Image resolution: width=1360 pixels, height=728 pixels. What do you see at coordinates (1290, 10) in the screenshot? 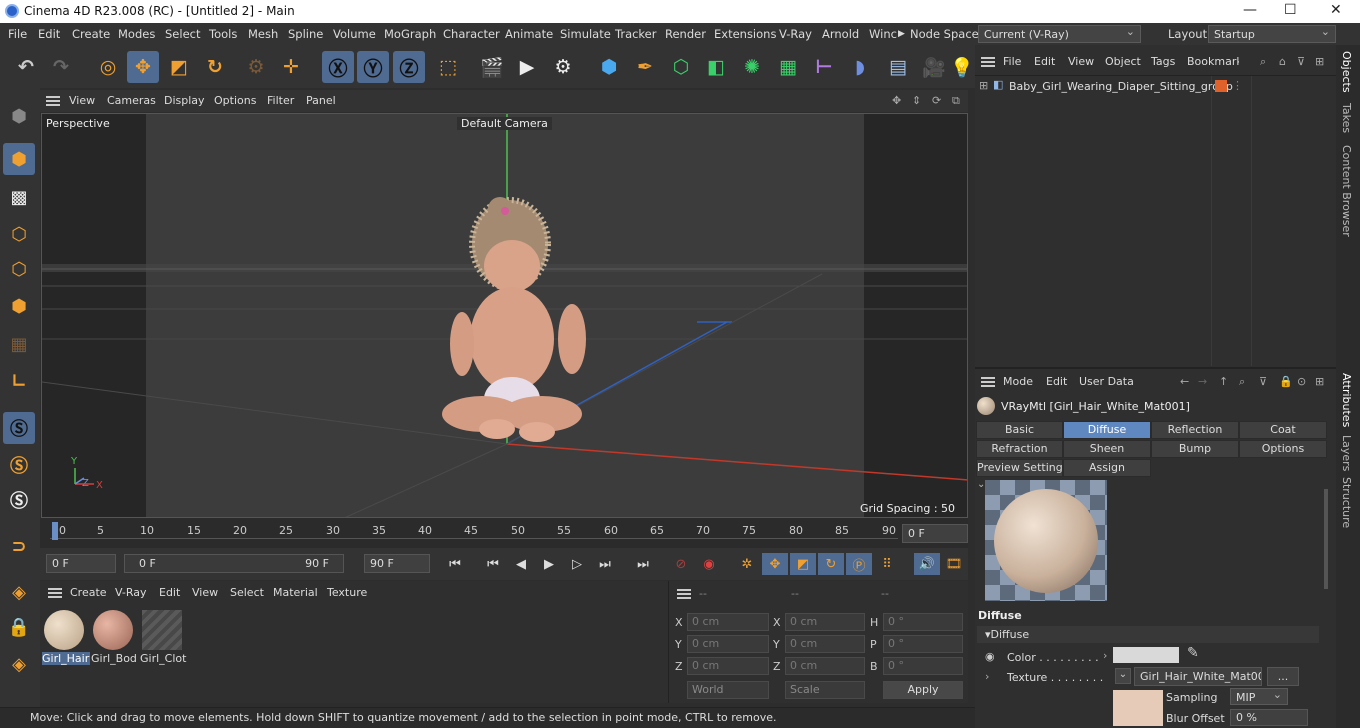
I see `maximize-button: ☐` at bounding box center [1290, 10].